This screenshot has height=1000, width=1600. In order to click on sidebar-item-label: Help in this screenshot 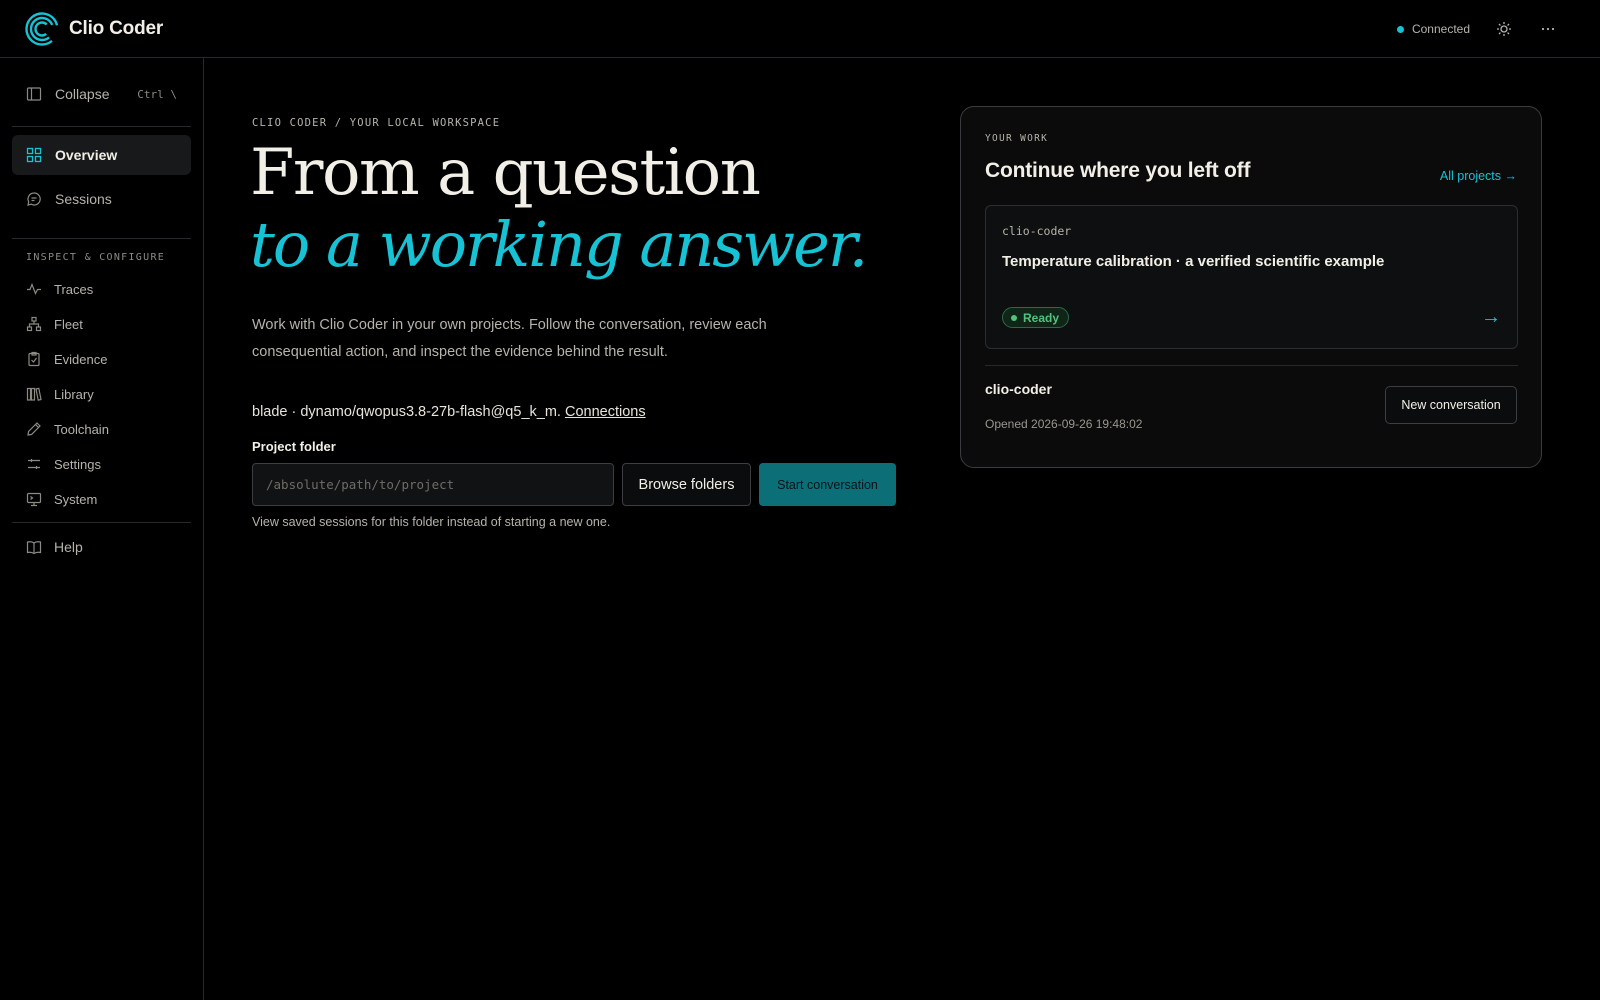, I will do `click(68, 547)`.